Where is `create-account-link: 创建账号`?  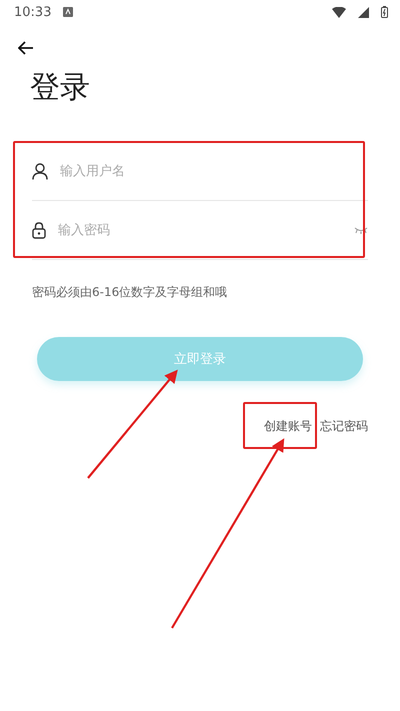 create-account-link: 创建账号 is located at coordinates (288, 426).